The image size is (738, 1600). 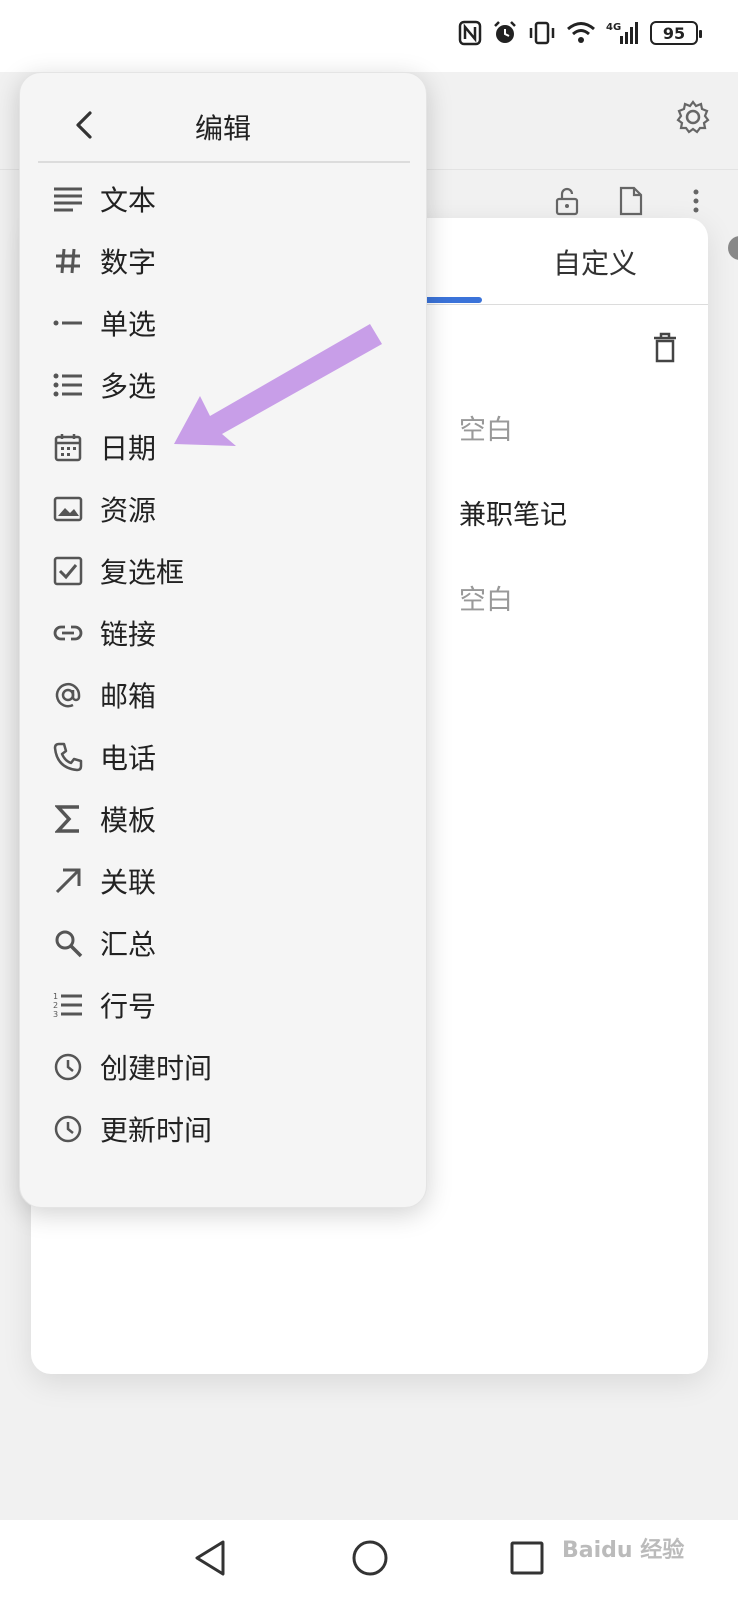 What do you see at coordinates (223, 509) in the screenshot?
I see `menu-item-resource: 资源` at bounding box center [223, 509].